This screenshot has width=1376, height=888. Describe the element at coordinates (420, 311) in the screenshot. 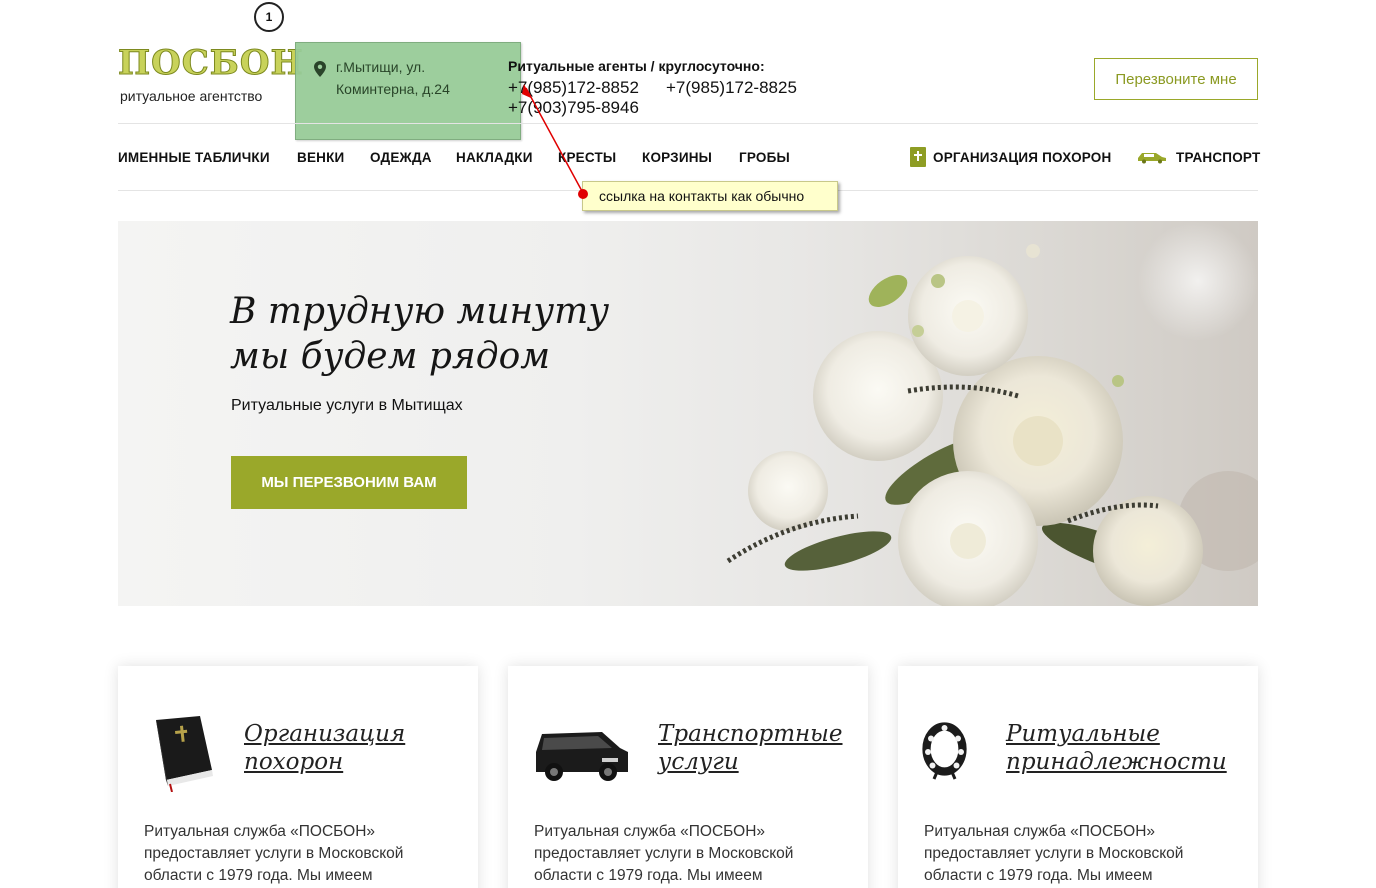

I see `hero-title-line: В трудную минуту` at that location.